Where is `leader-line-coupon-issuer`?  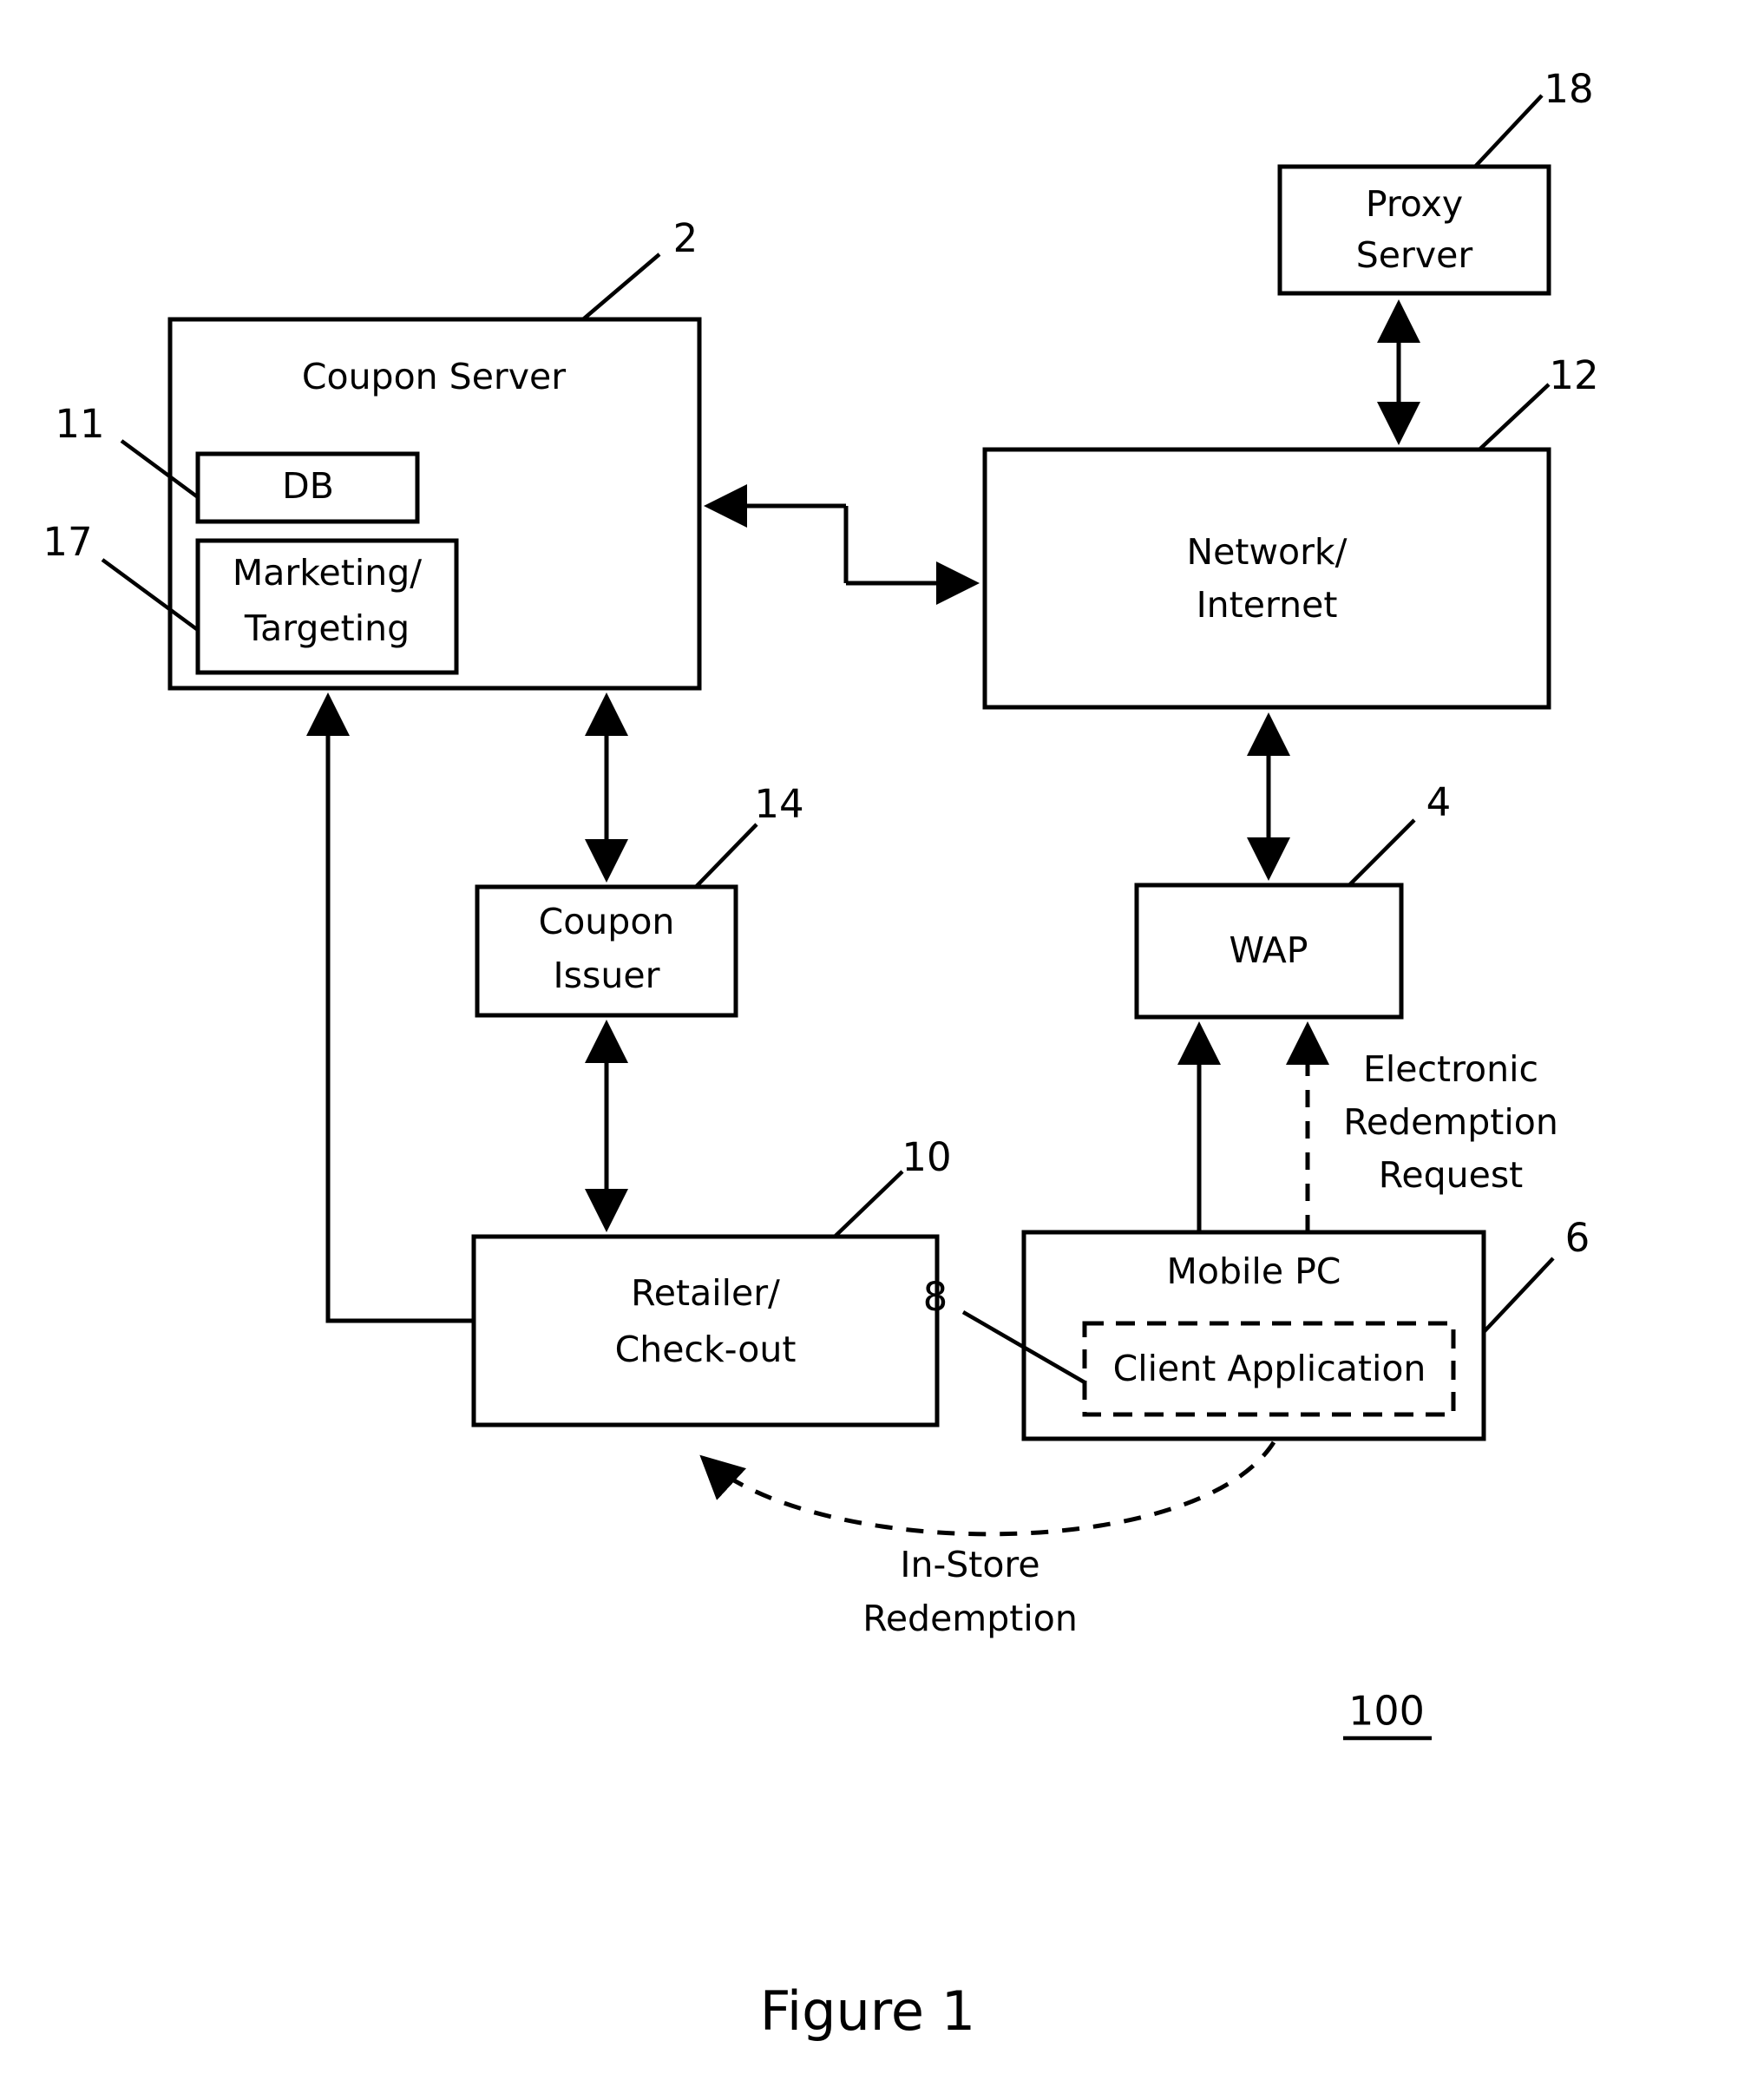 leader-line-coupon-issuer is located at coordinates (726, 856).